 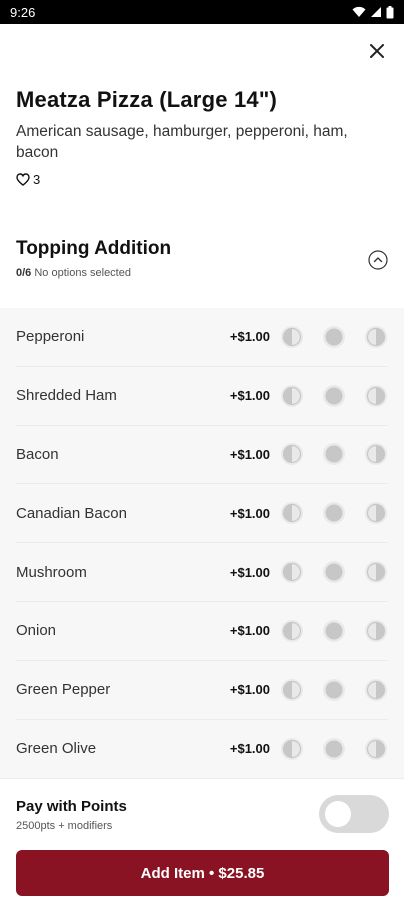 I want to click on option-row: Green Pepper +$1.00, so click(x=202, y=690).